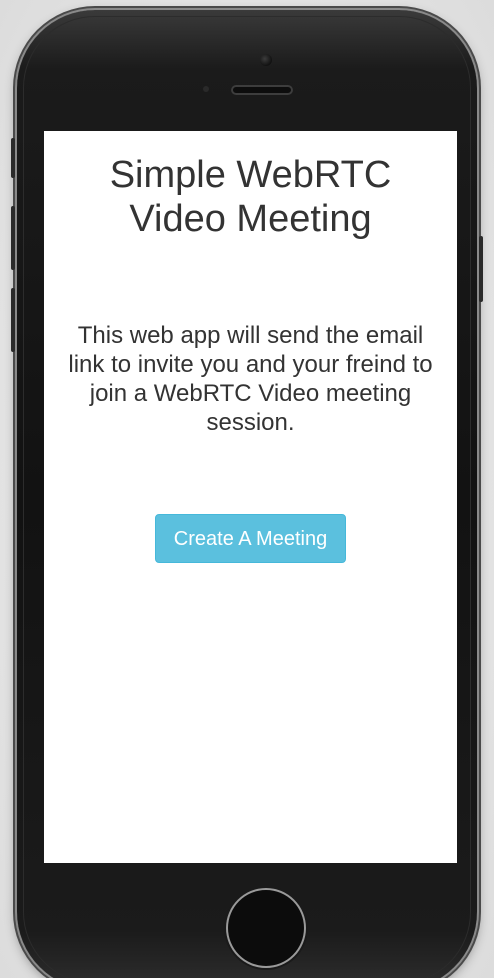 The image size is (494, 978). What do you see at coordinates (262, 90) in the screenshot?
I see `earpiece-speaker-icon` at bounding box center [262, 90].